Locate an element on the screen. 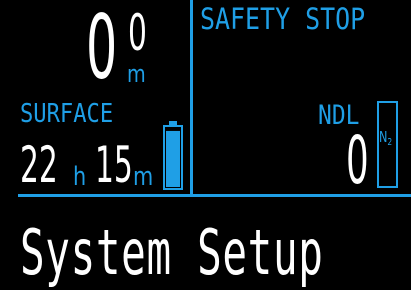 The width and height of the screenshot is (411, 290). battery-icon is located at coordinates (173, 155).